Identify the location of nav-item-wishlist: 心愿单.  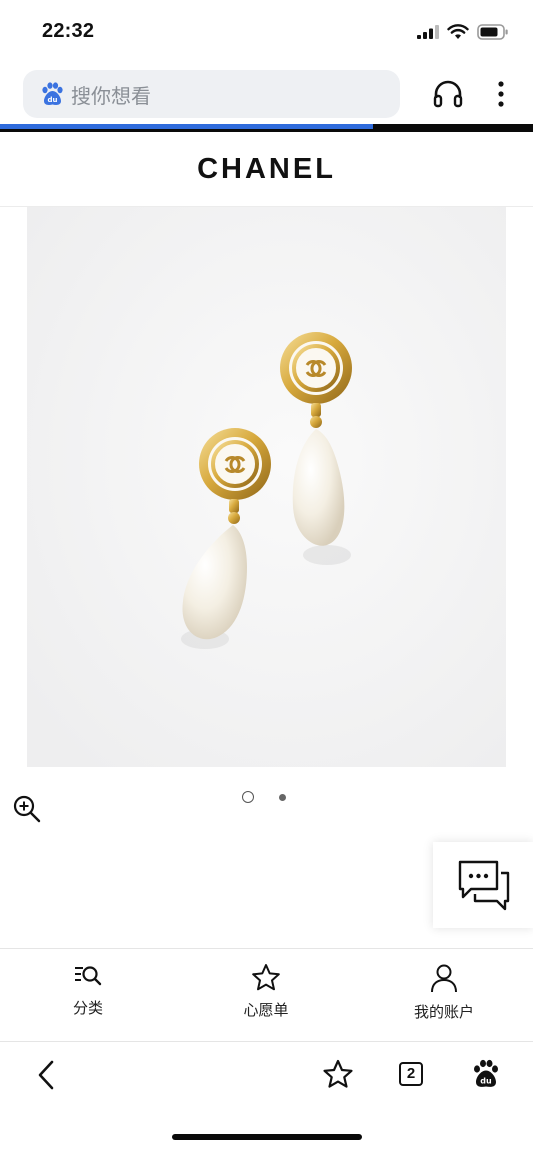
(266, 991).